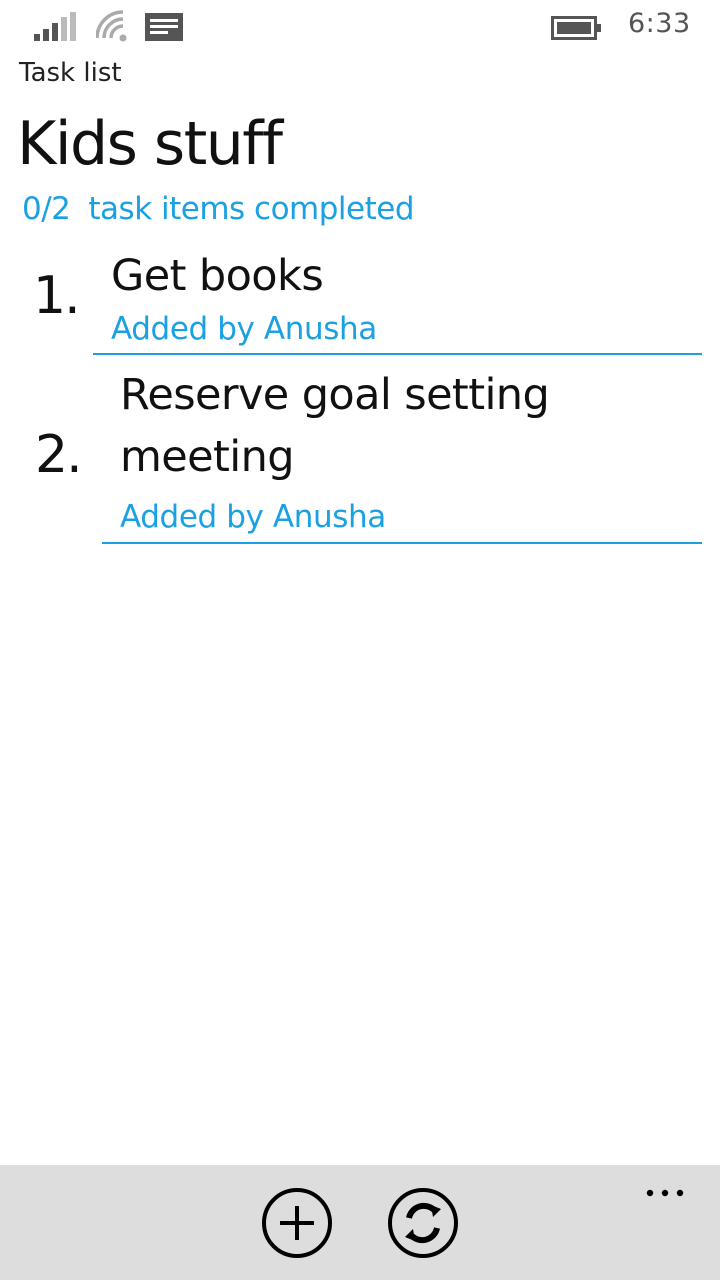 This screenshot has height=1280, width=720. Describe the element at coordinates (360, 28) in the screenshot. I see `status-bar: 6:33` at that location.